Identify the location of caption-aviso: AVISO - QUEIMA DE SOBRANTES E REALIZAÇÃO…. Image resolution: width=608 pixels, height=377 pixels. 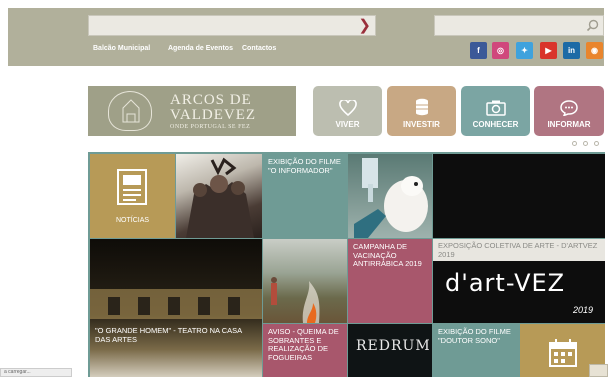
(303, 344).